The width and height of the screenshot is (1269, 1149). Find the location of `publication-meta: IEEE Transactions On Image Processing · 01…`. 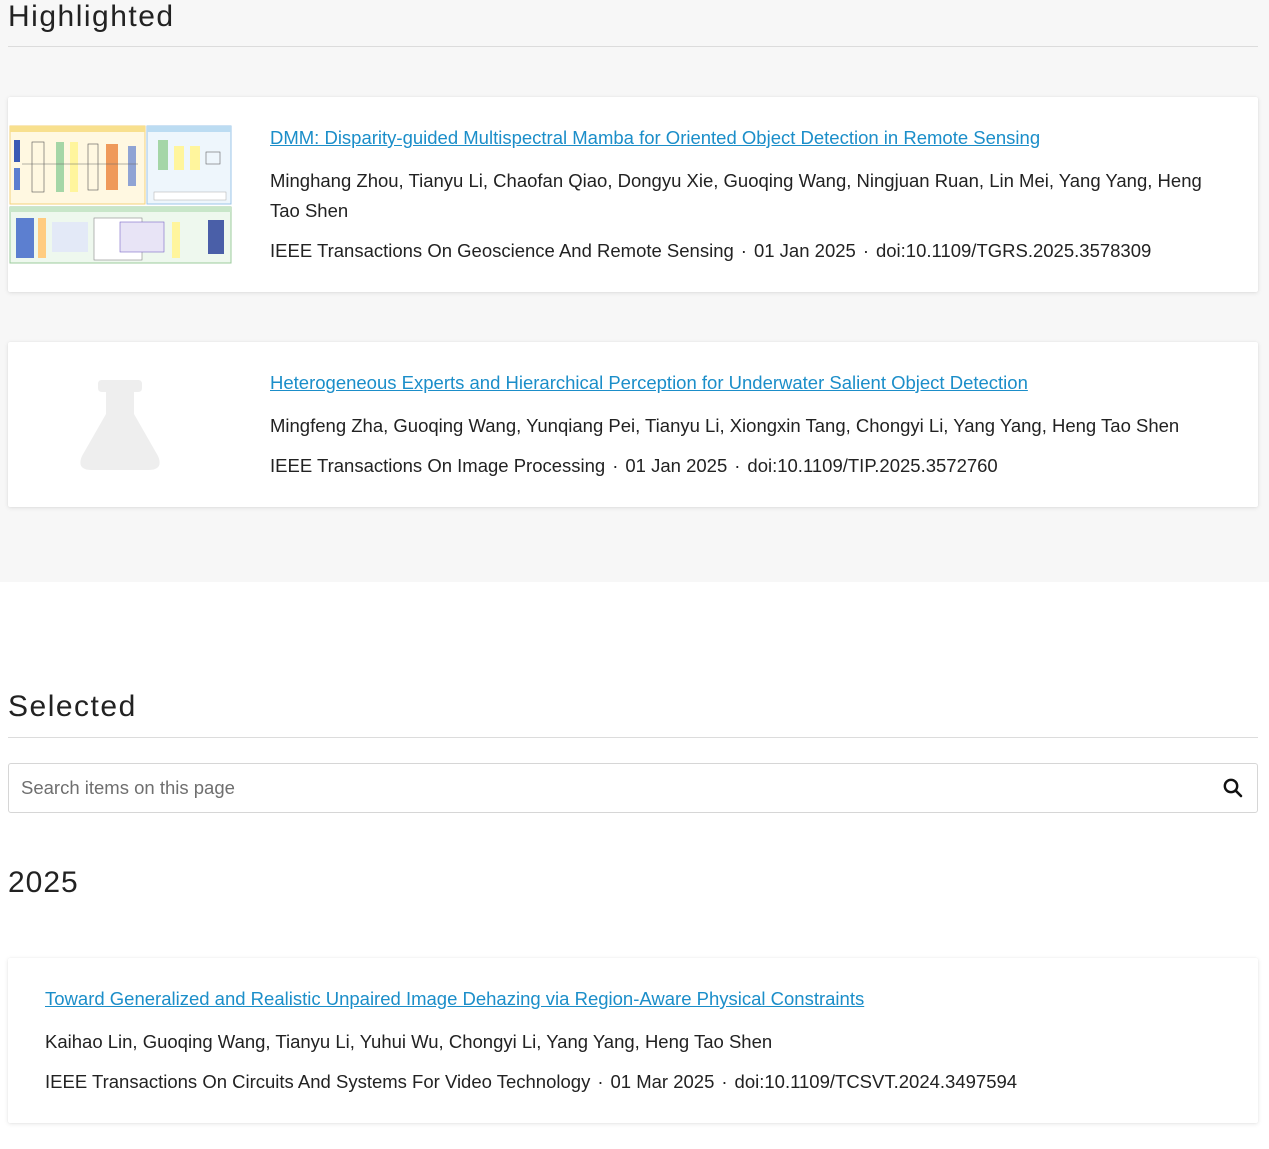

publication-meta: IEEE Transactions On Image Processing · 01… is located at coordinates (744, 466).